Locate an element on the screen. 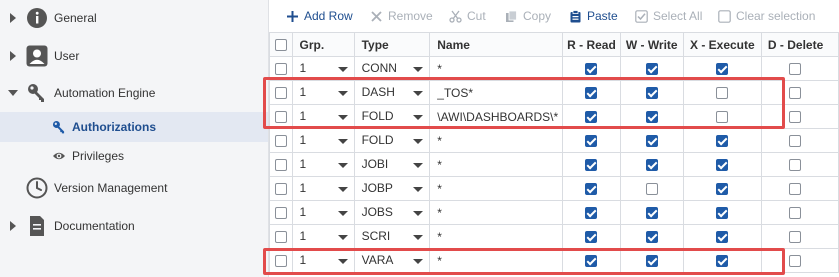 This screenshot has height=277, width=839. cut-button: Cut is located at coordinates (467, 16).